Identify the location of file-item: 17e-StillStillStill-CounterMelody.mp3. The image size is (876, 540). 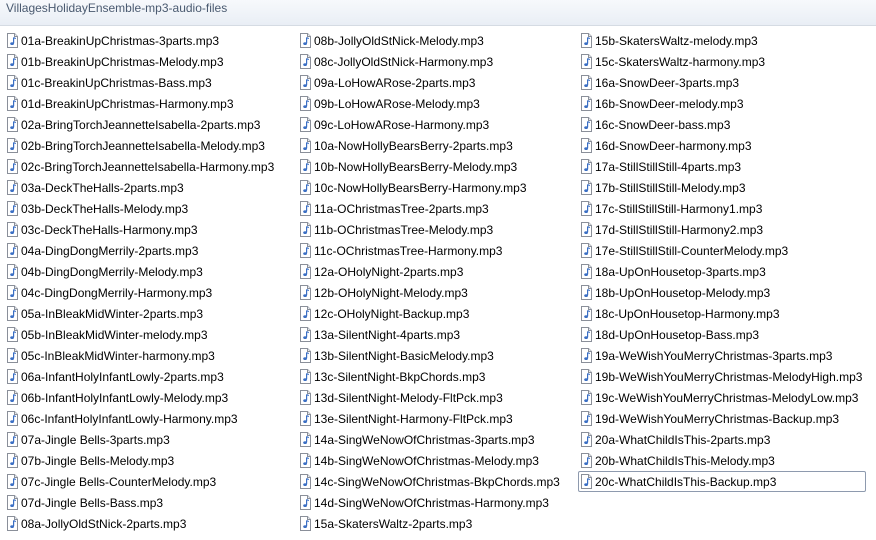
(722, 250).